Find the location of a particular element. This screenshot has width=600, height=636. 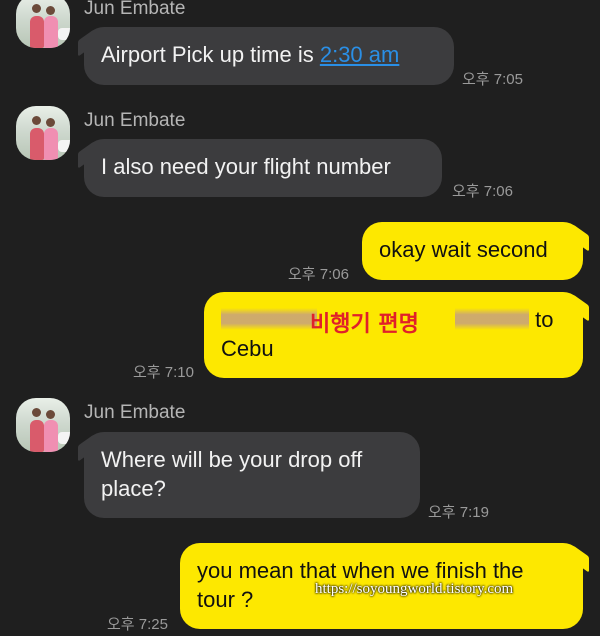

message-bubble-incoming: Where will be your drop off place? is located at coordinates (252, 475).